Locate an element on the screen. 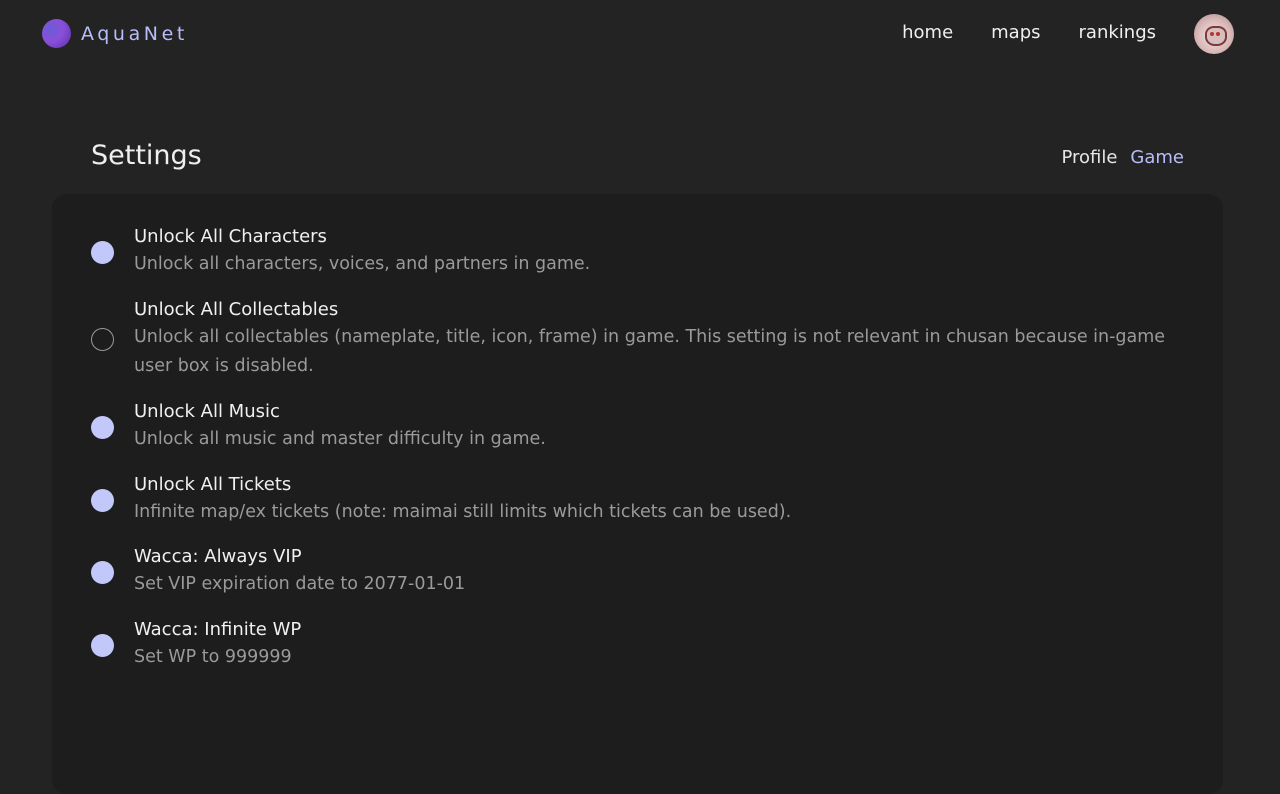  avatar-character-icon is located at coordinates (1216, 36).